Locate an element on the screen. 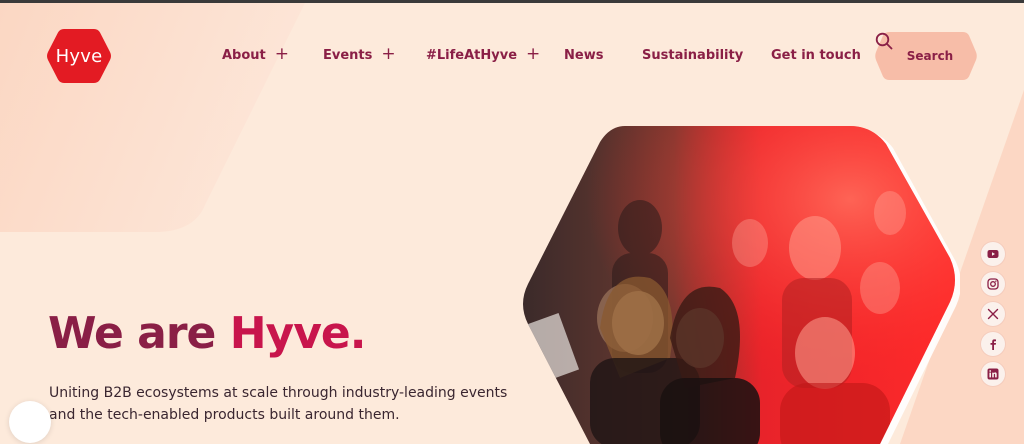  logo-text: Hyve is located at coordinates (79, 56).